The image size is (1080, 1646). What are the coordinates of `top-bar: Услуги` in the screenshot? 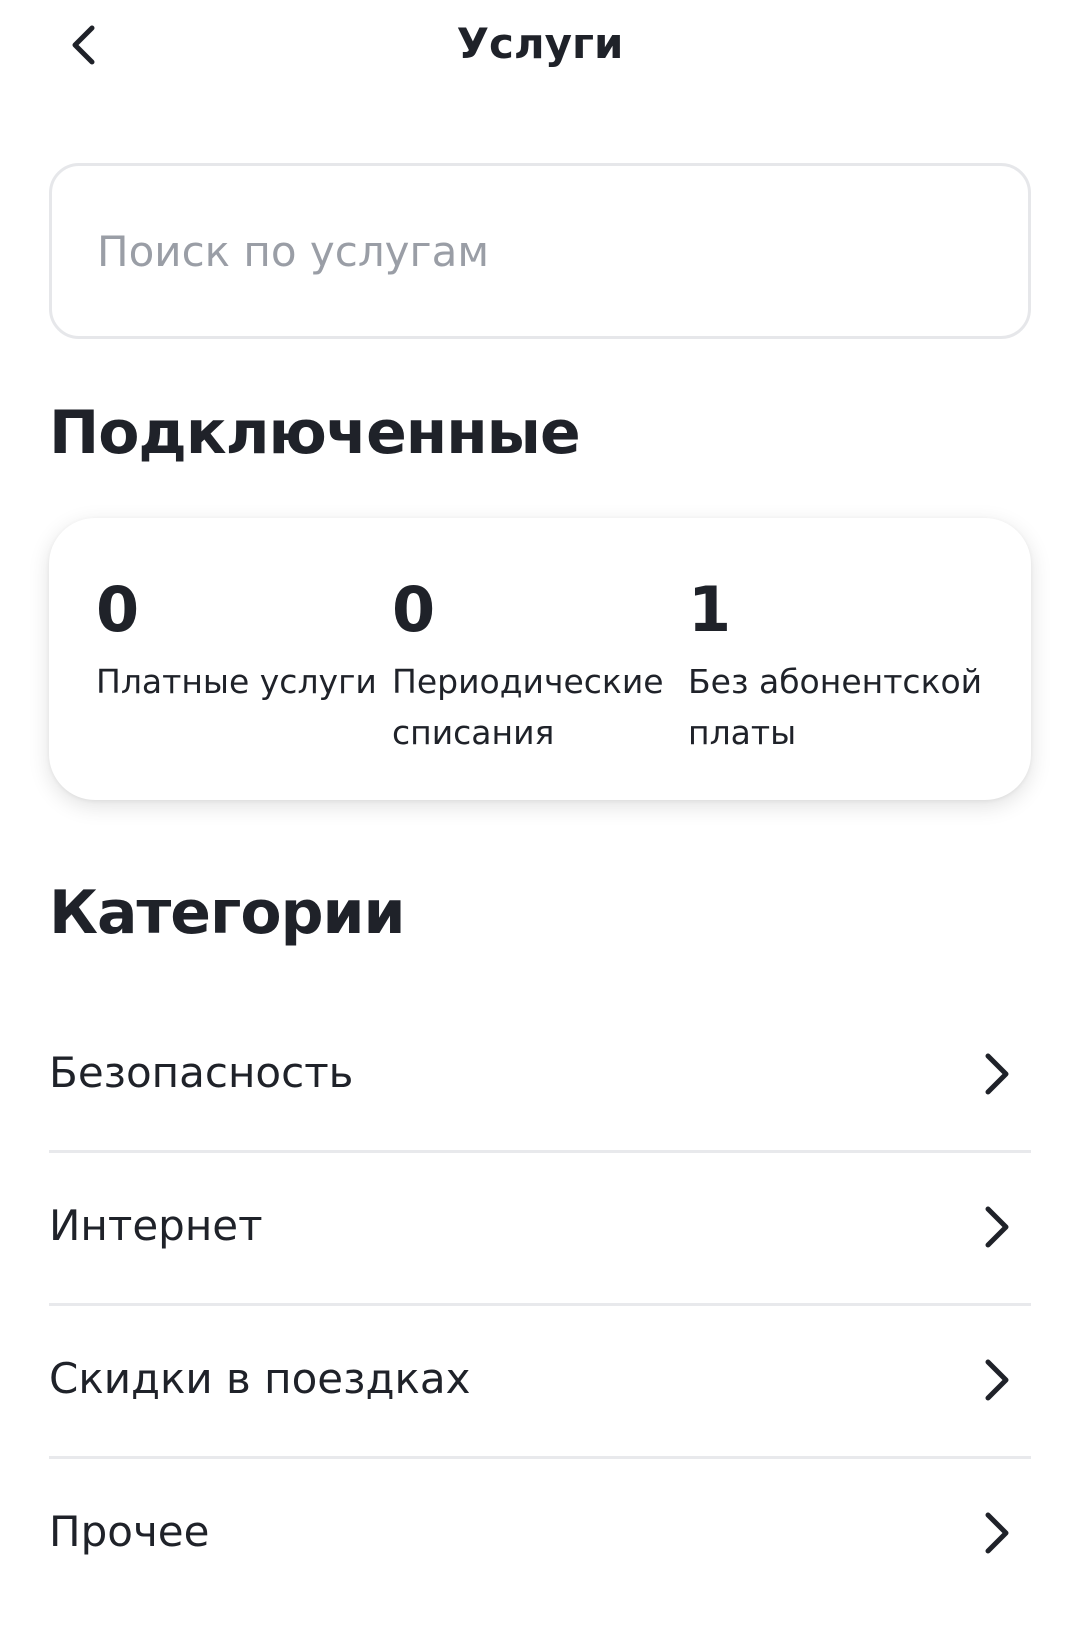 It's located at (540, 45).